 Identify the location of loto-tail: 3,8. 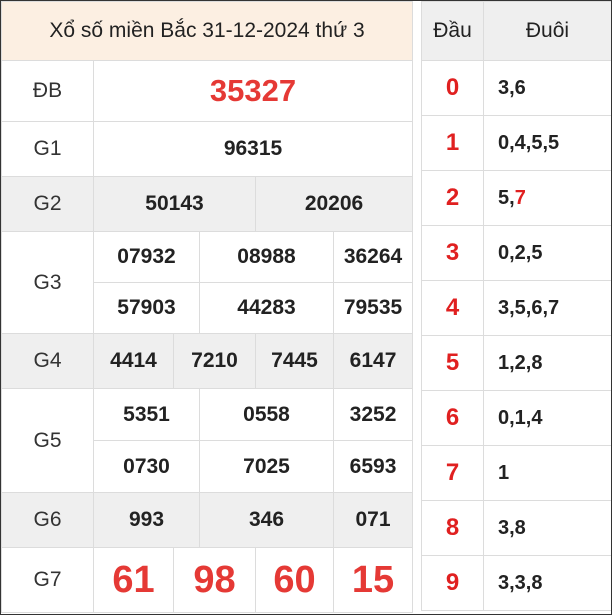
(547, 528).